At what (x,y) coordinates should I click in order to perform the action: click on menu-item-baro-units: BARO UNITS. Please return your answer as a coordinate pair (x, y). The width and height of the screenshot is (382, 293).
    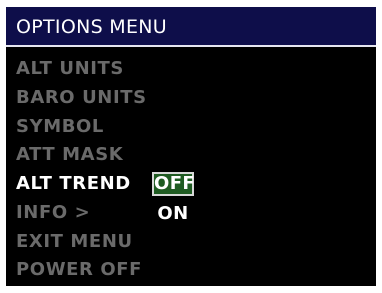
    Looking at the image, I should click on (81, 98).